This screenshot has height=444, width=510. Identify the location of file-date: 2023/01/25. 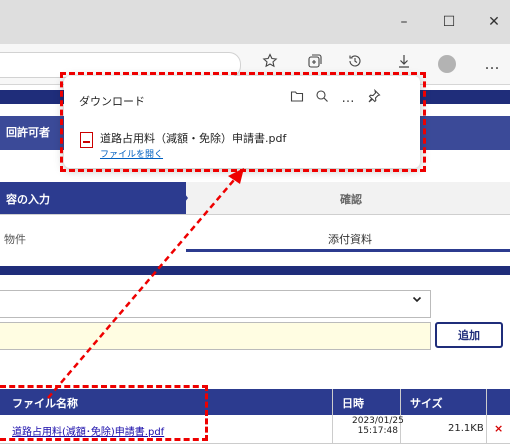
(378, 421).